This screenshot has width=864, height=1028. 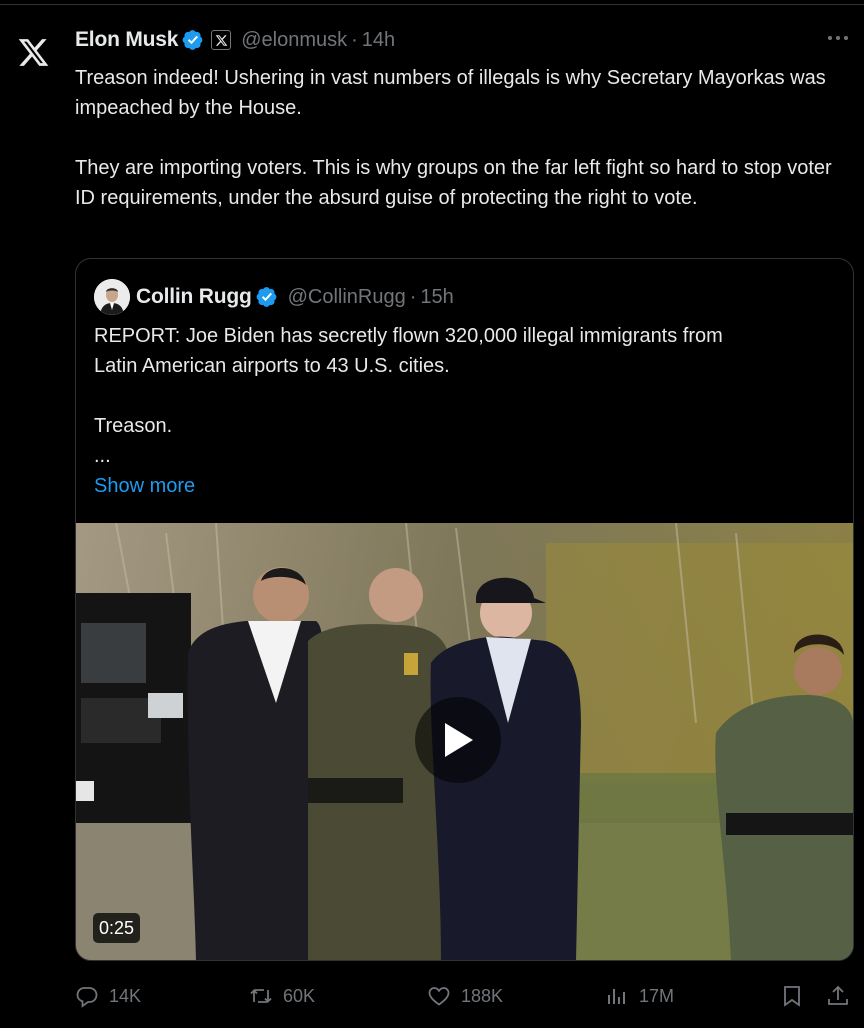 I want to click on like-button: 188K, so click(x=465, y=996).